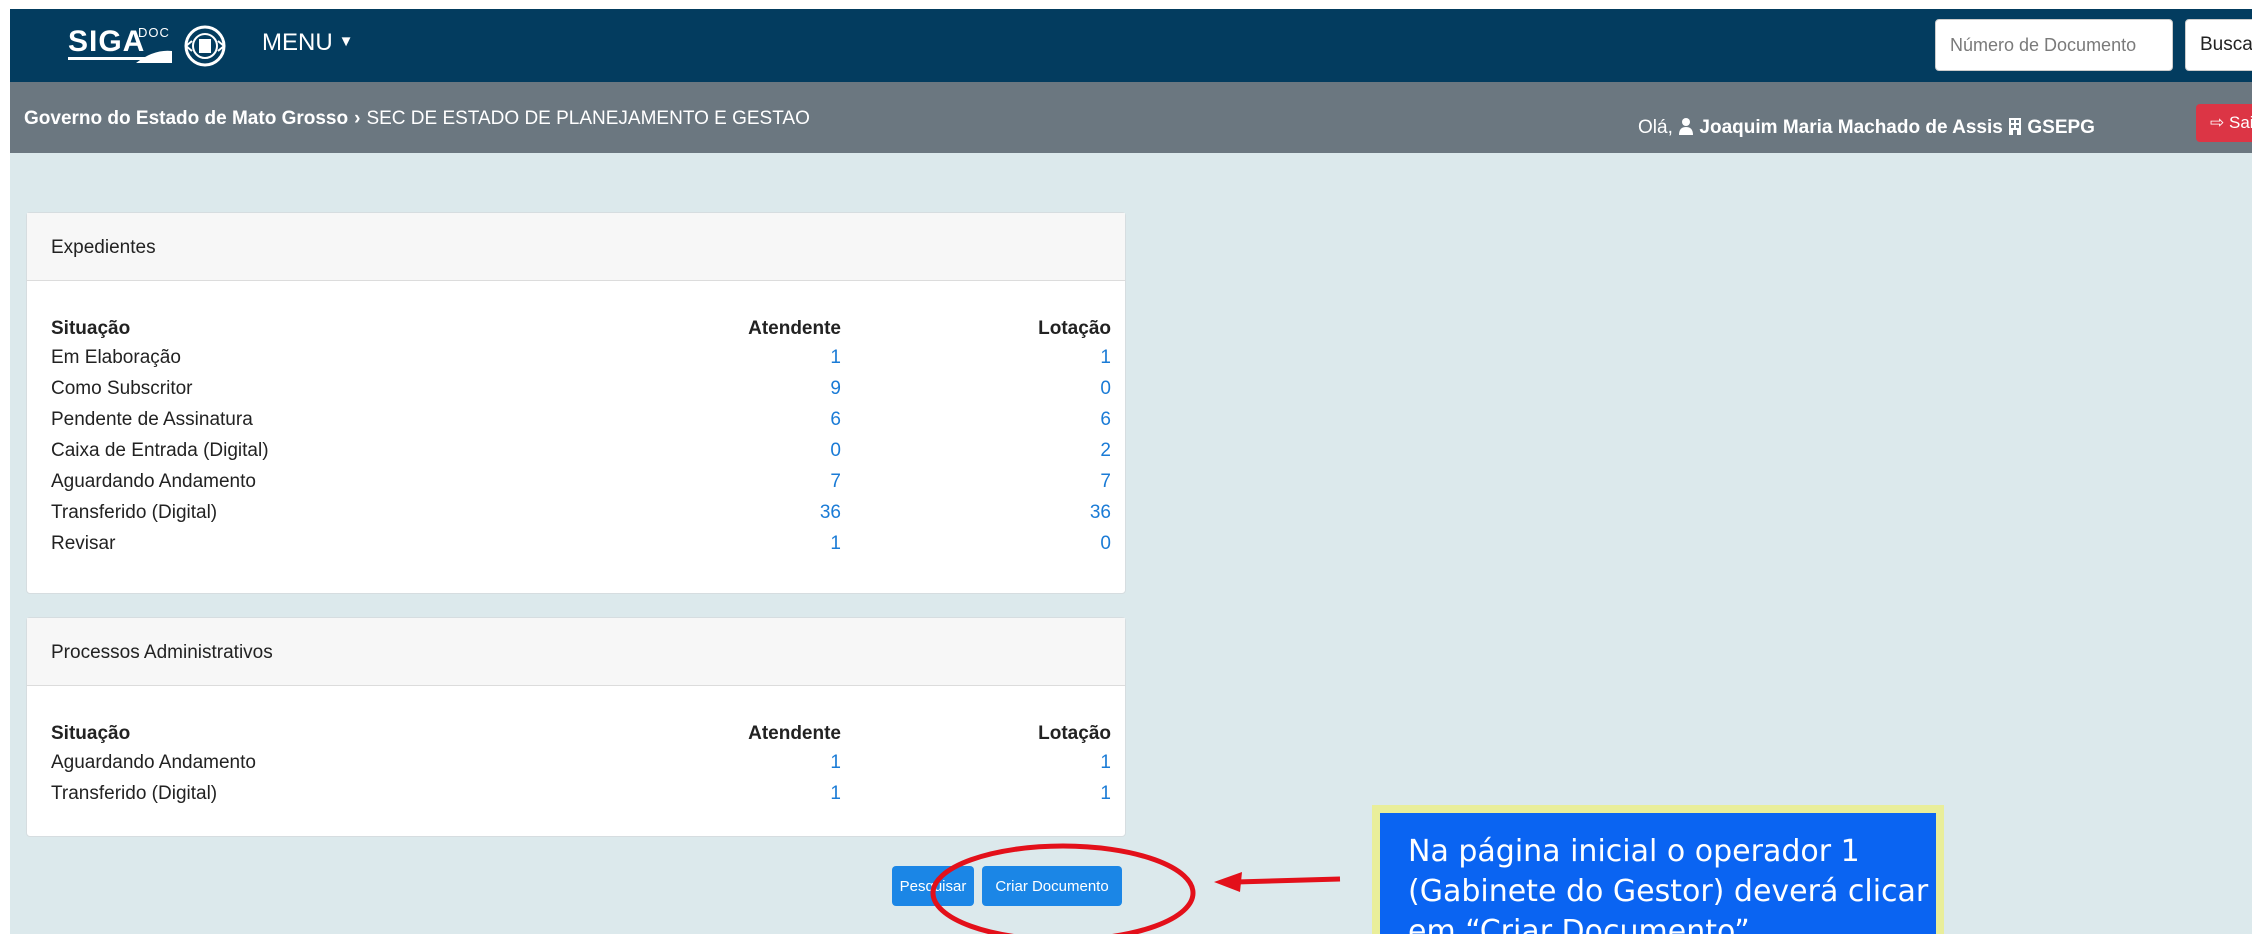 This screenshot has height=934, width=2252. What do you see at coordinates (160, 450) in the screenshot?
I see `row-label: Caixa de Entrada (Digital)` at bounding box center [160, 450].